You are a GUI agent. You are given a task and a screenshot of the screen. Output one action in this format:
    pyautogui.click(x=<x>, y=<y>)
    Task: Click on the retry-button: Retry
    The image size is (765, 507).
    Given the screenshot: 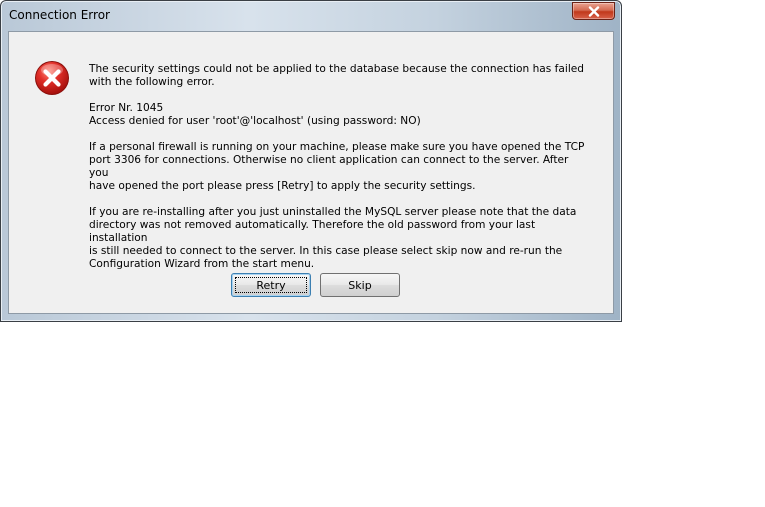 What is the action you would take?
    pyautogui.click(x=271, y=285)
    